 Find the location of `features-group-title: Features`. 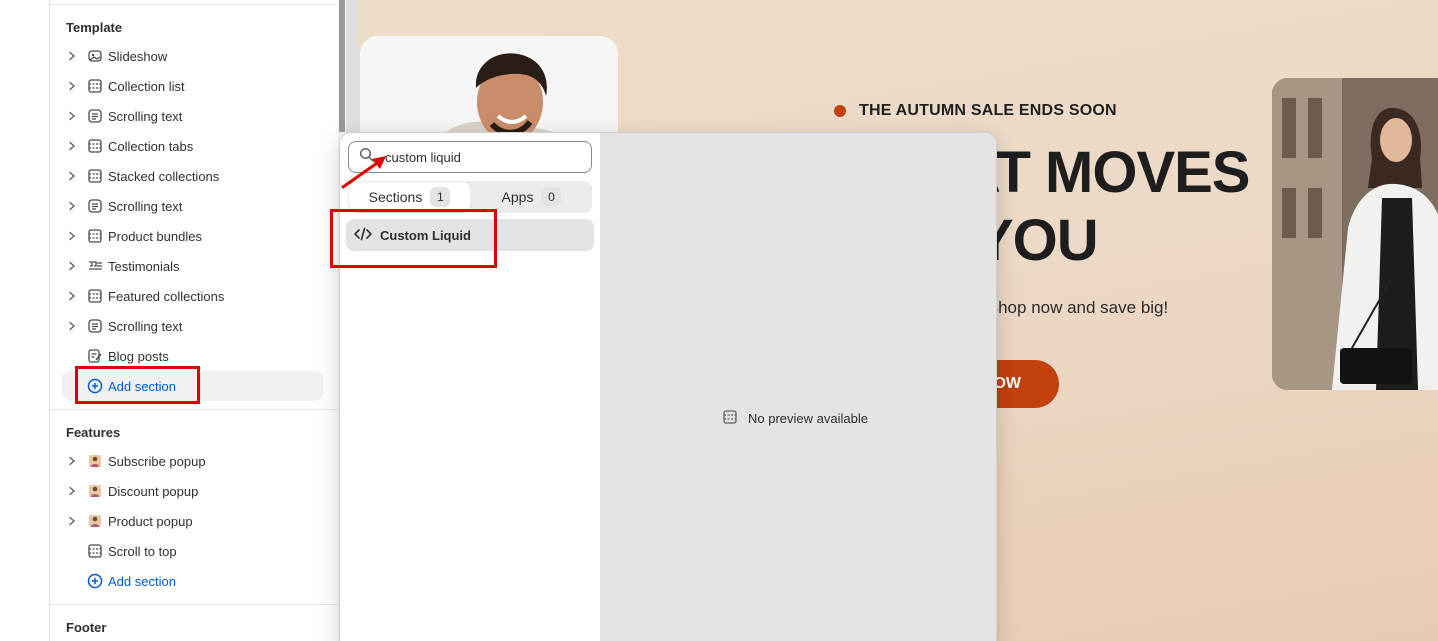

features-group-title: Features is located at coordinates (93, 432).